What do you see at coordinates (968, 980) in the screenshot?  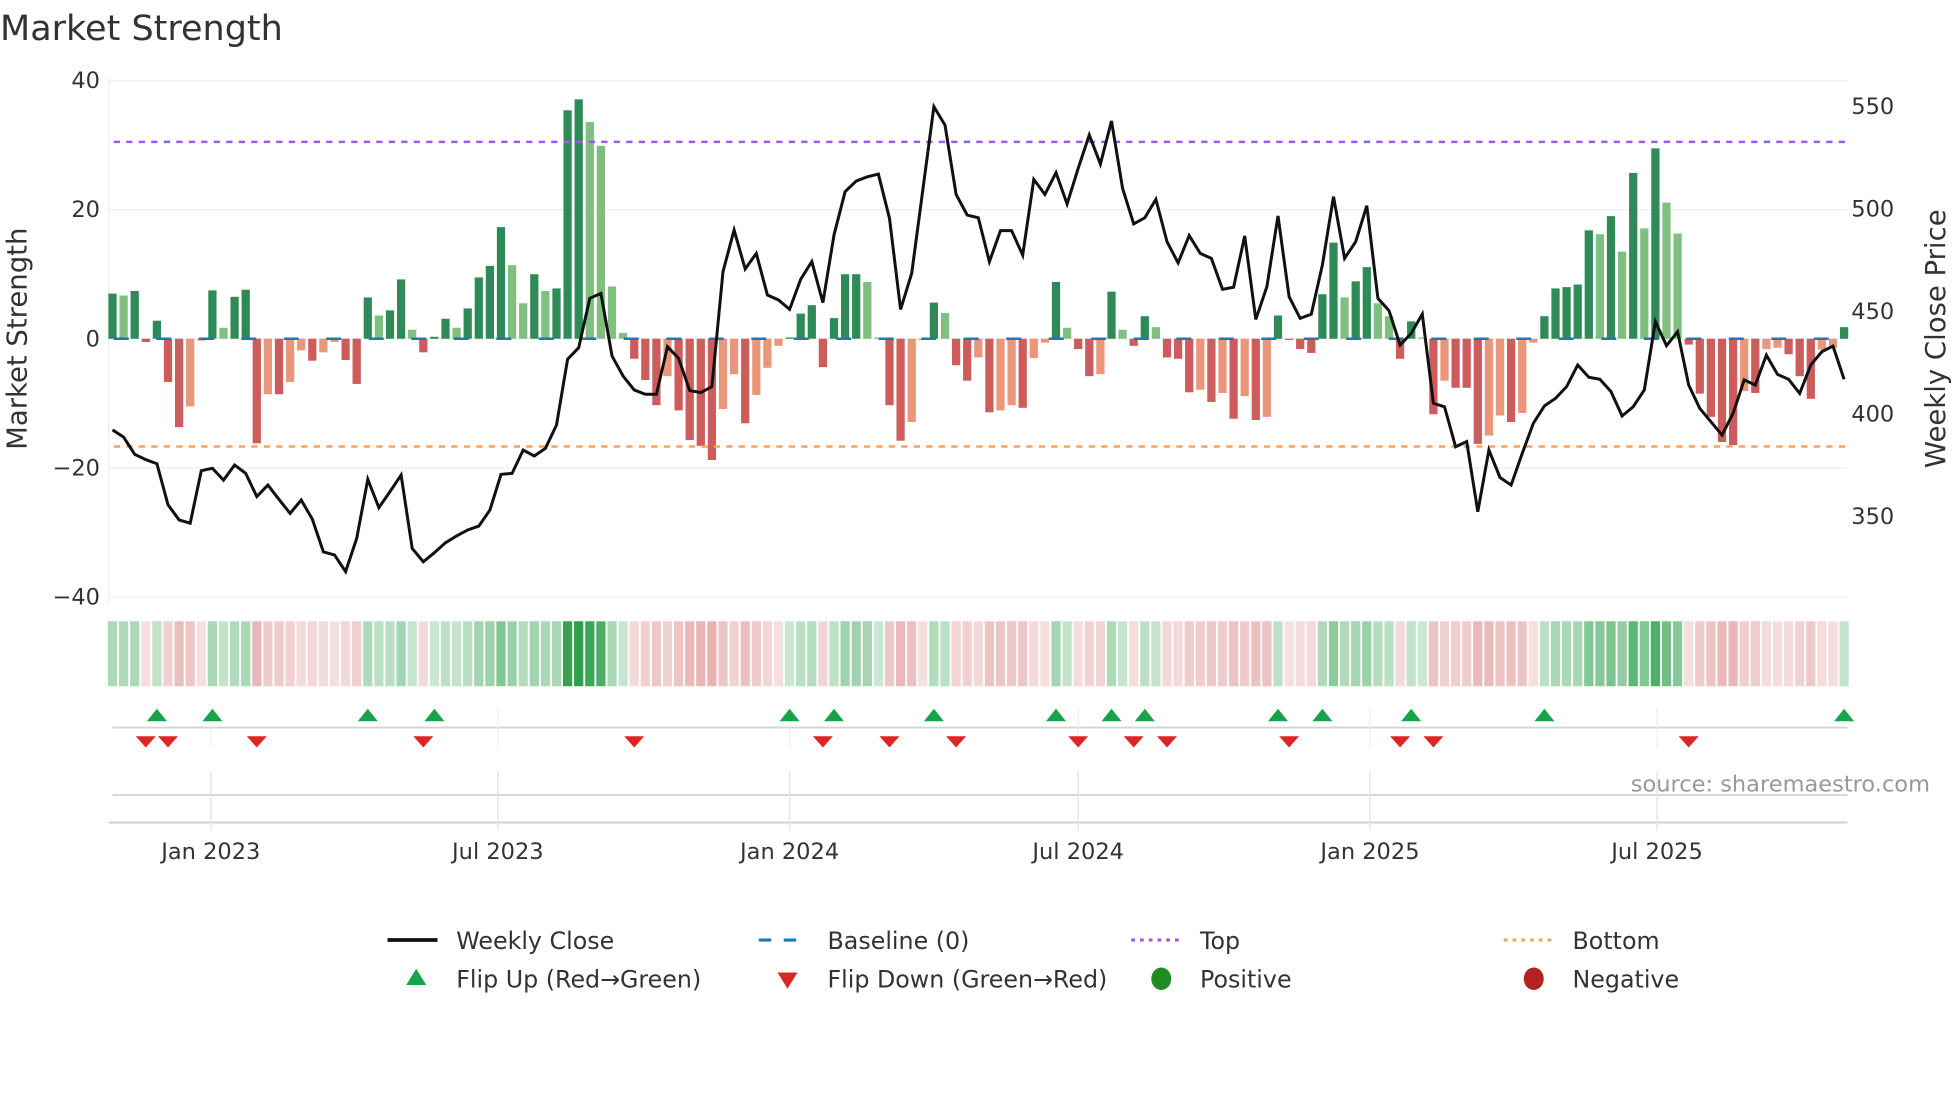 I see `legend-label: Flip Down (Green→Red)` at bounding box center [968, 980].